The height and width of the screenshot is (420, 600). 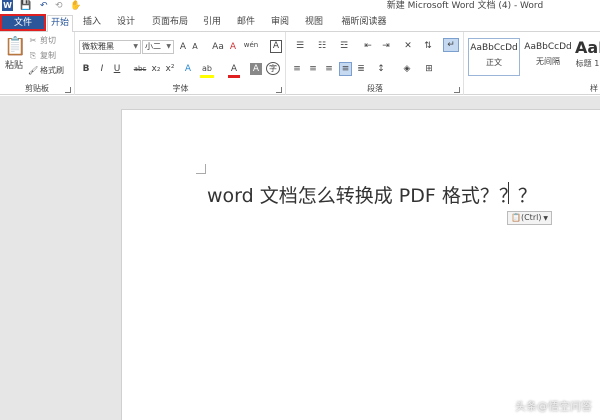 I want to click on character-shading-button: A, so click(x=256, y=69).